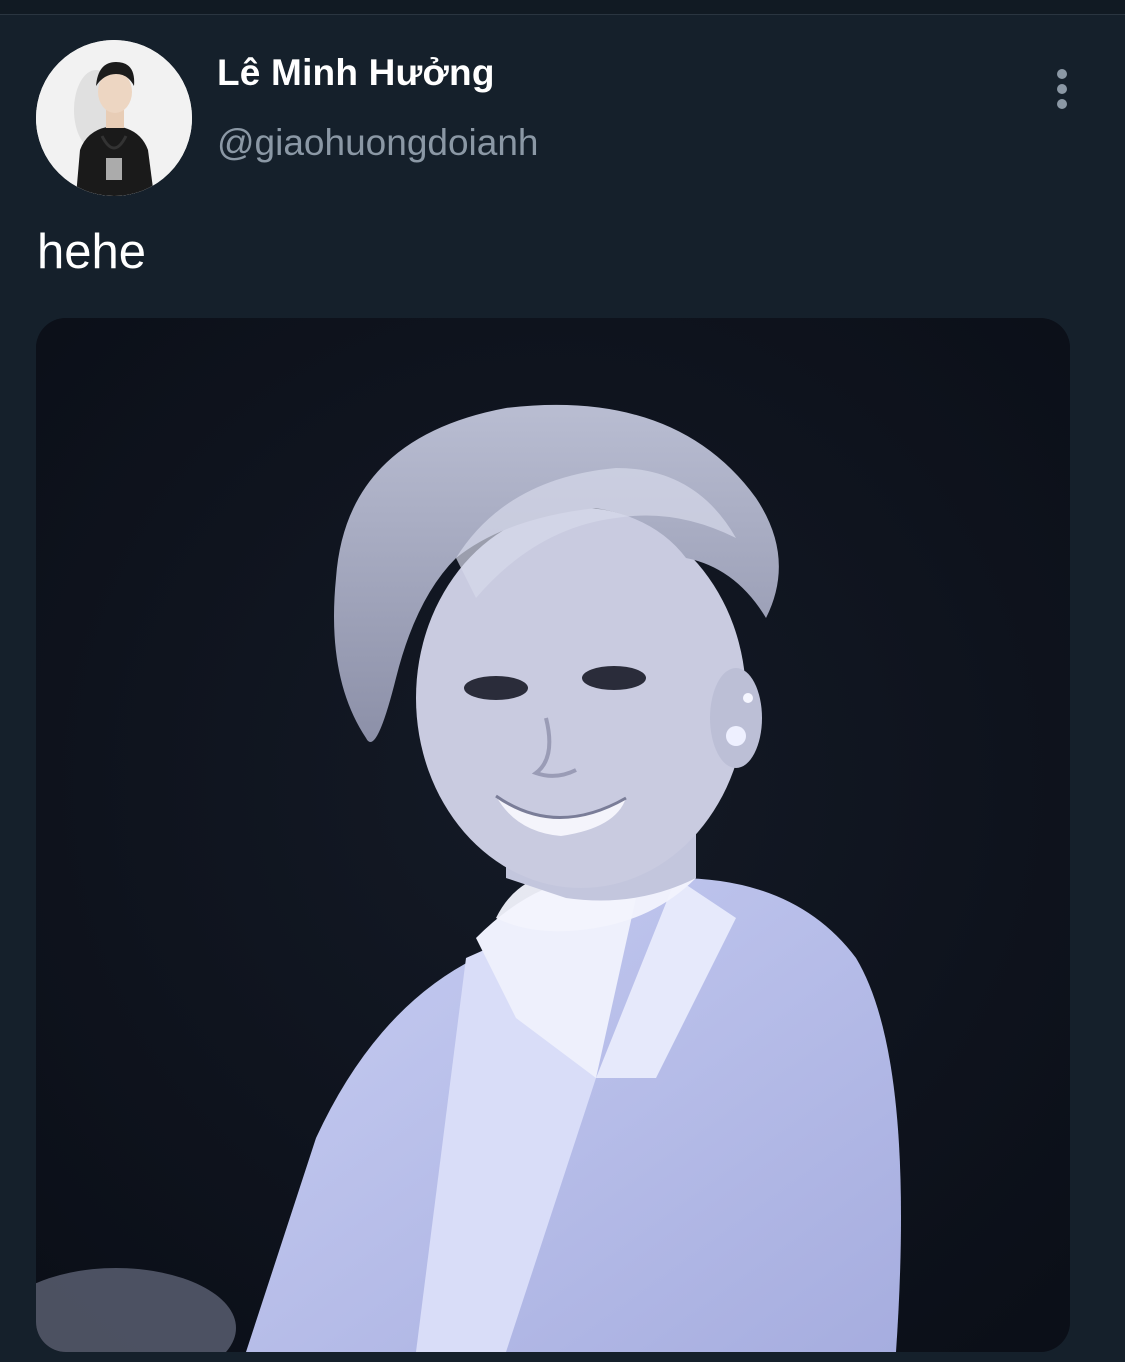 This screenshot has height=1362, width=1125. I want to click on author-avatar, so click(114, 118).